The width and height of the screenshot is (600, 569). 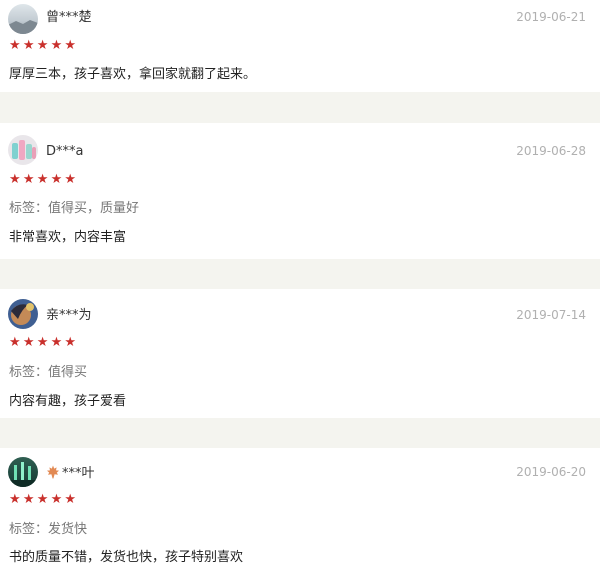 What do you see at coordinates (53, 474) in the screenshot?
I see `maple-leaf-icon` at bounding box center [53, 474].